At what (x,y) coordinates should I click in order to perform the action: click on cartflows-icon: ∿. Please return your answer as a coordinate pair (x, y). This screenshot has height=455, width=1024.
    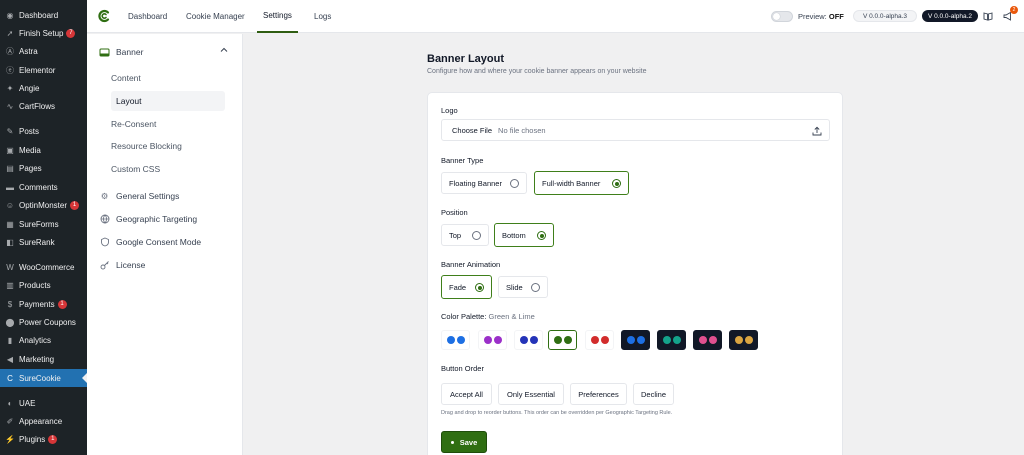
    Looking at the image, I should click on (10, 106).